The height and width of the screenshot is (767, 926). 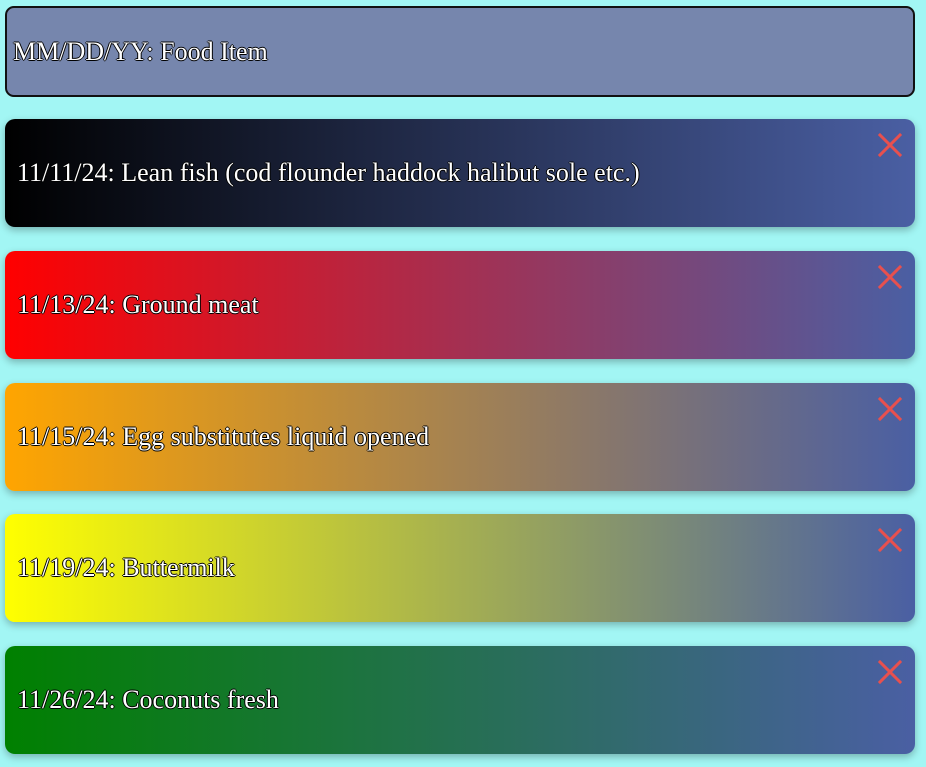 What do you see at coordinates (223, 436) in the screenshot?
I see `list-item-label: 11/15/24: Egg substitutes liquid opened` at bounding box center [223, 436].